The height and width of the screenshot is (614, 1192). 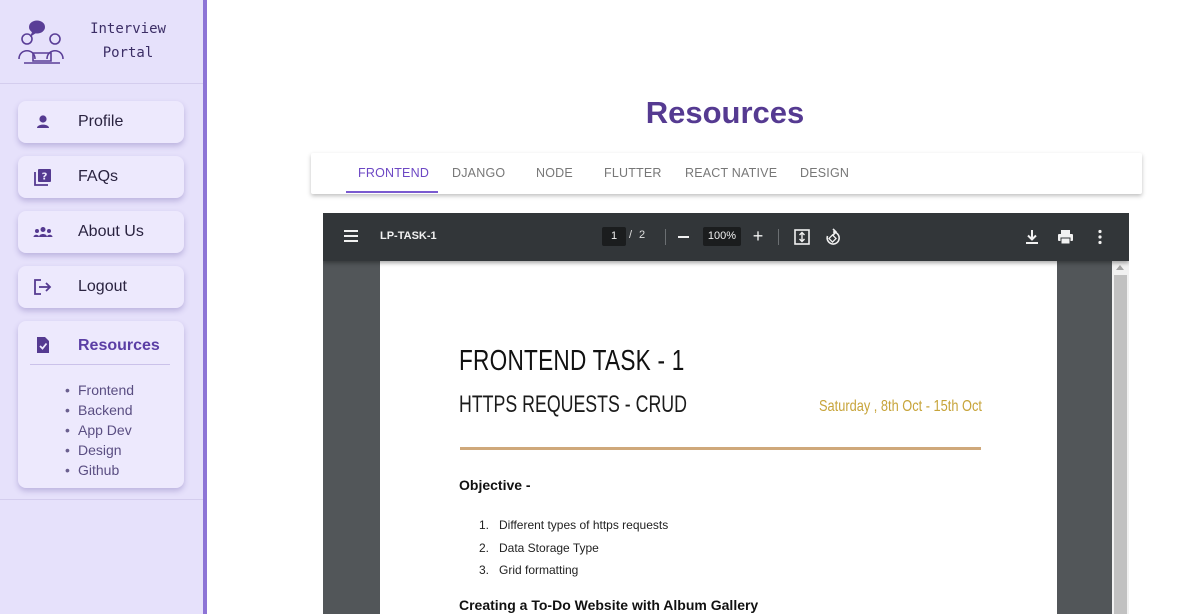 I want to click on list-text: Grid formatting, so click(x=539, y=570).